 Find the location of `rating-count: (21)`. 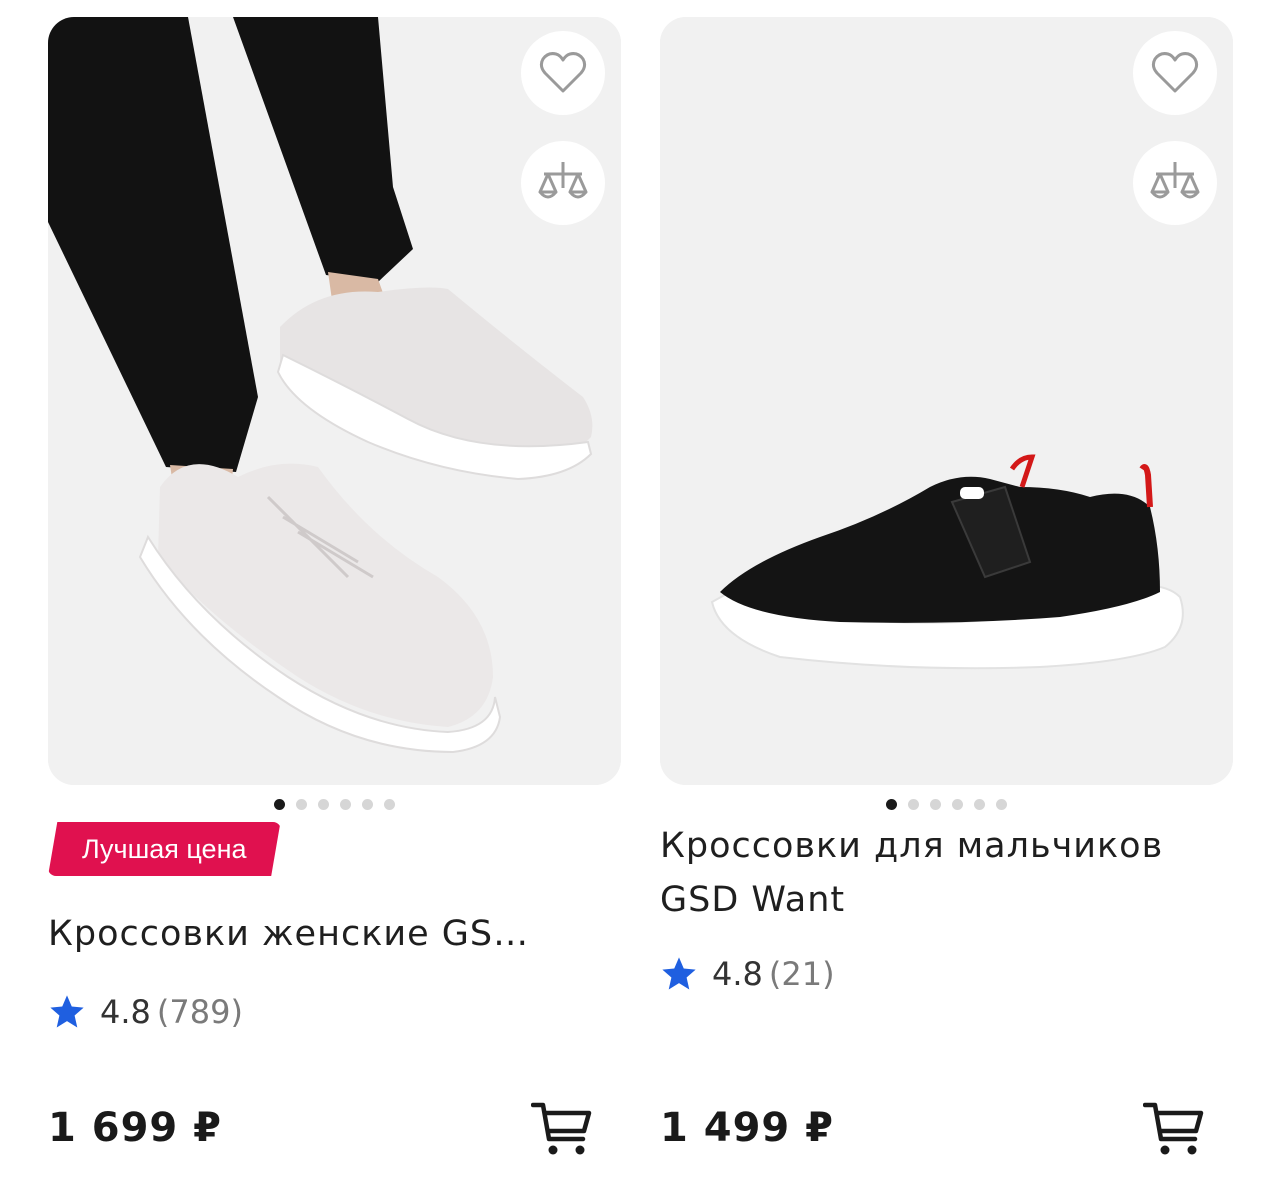

rating-count: (21) is located at coordinates (801, 974).